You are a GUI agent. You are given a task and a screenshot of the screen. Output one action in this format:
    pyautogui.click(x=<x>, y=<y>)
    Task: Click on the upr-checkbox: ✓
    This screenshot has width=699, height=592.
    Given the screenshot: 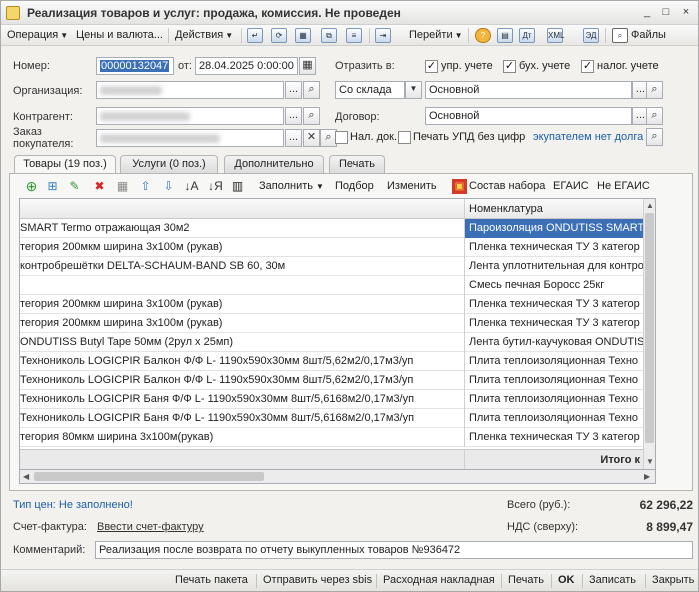 What is the action you would take?
    pyautogui.click(x=431, y=66)
    